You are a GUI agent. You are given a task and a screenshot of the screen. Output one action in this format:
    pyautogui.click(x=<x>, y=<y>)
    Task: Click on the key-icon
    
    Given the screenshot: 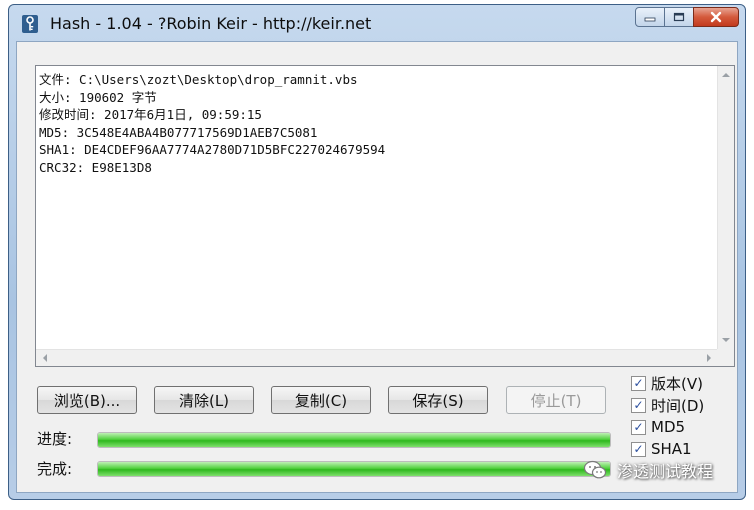 What is the action you would take?
    pyautogui.click(x=30, y=24)
    